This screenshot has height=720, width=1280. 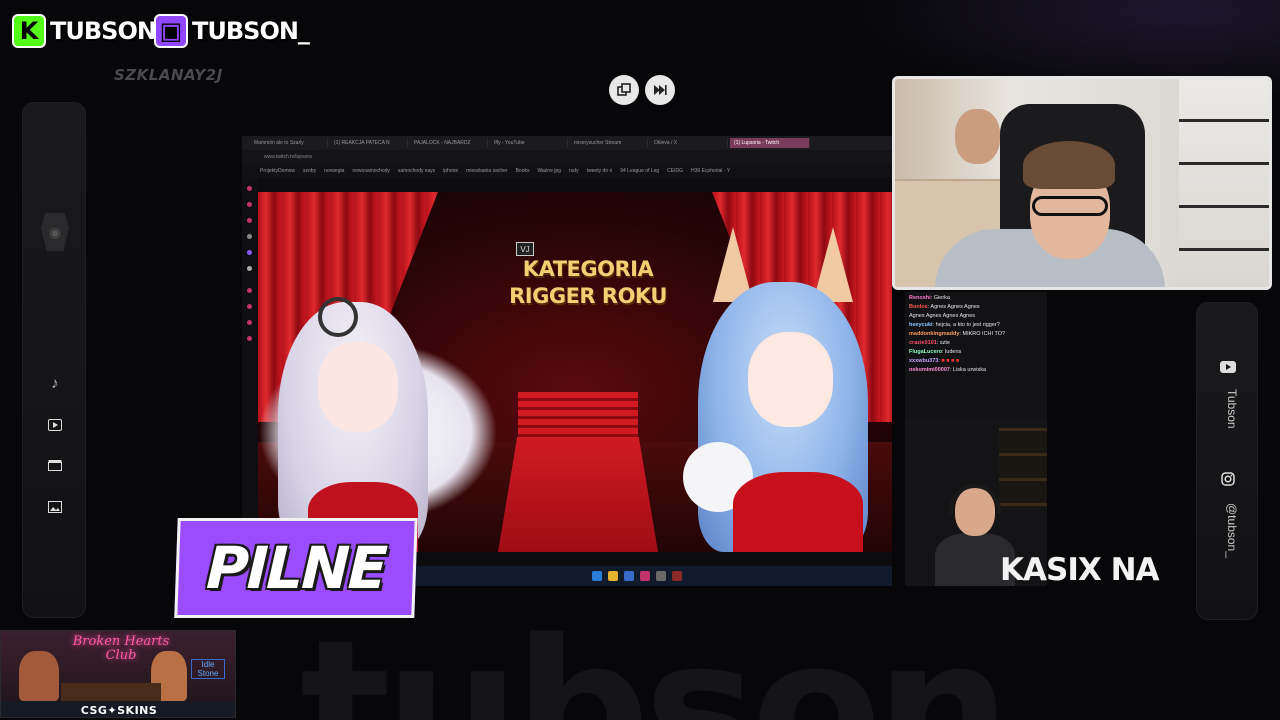 I want to click on chat-message: nekomimi00007: Liska urwiska, so click(x=948, y=370).